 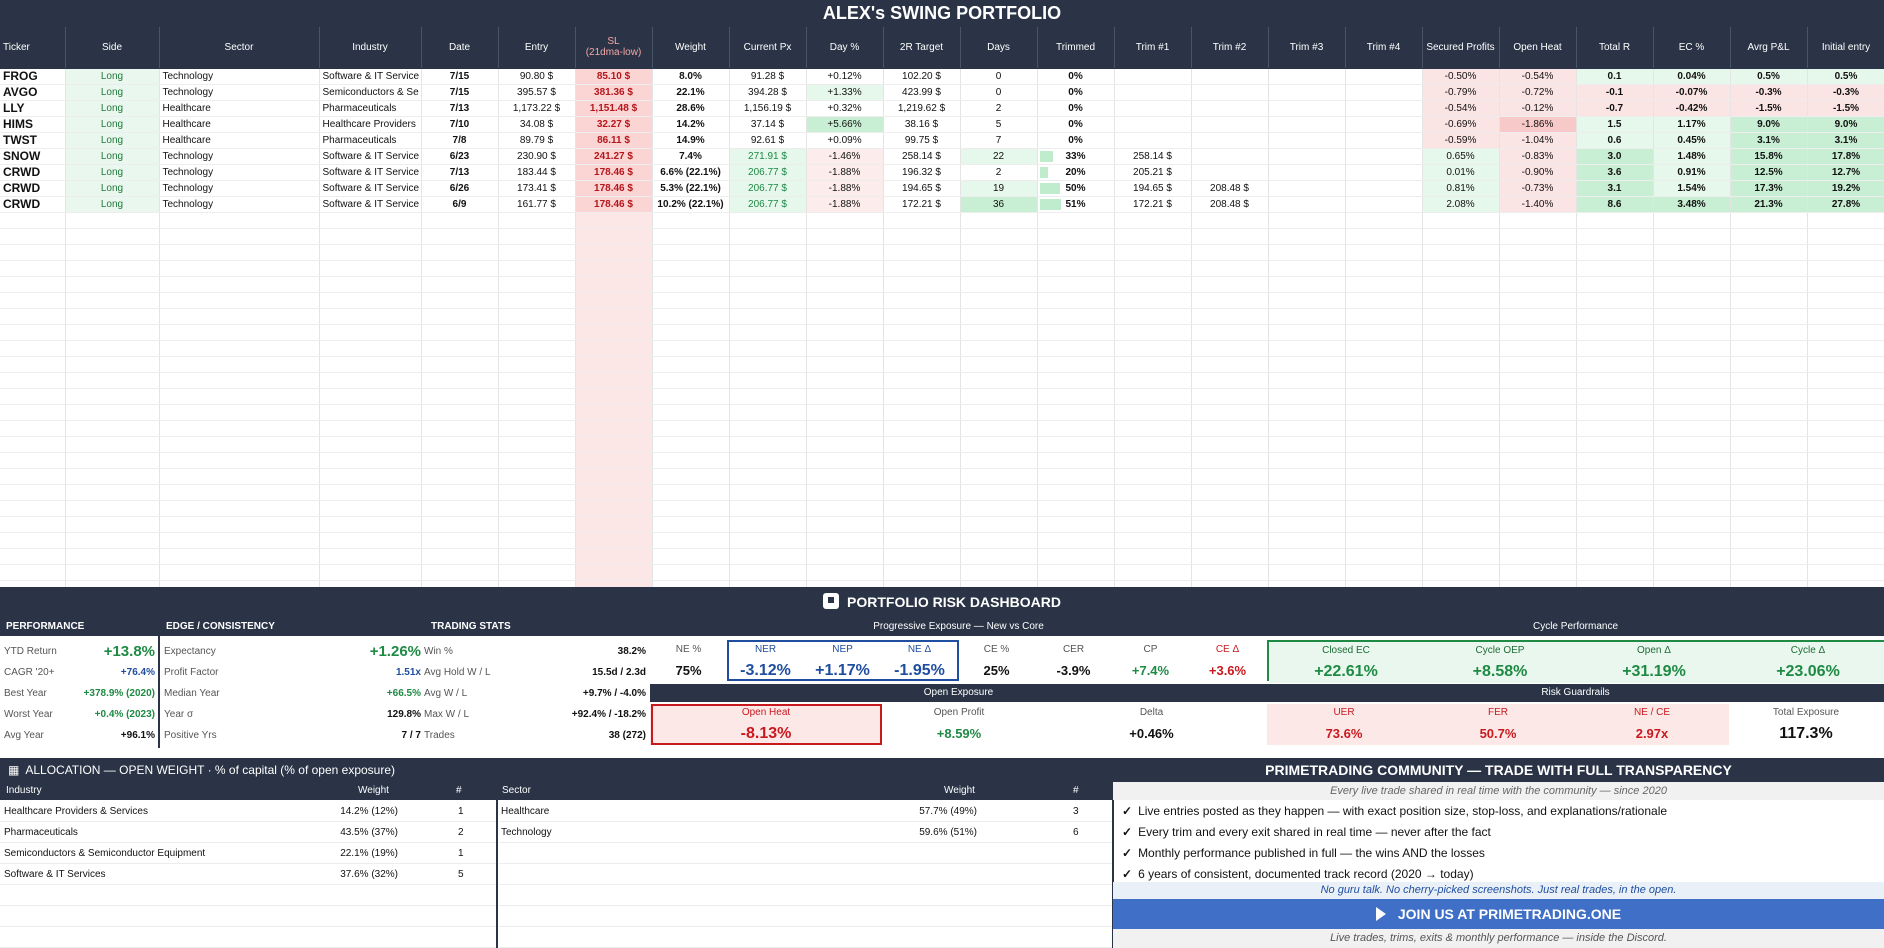 I want to click on cell-avg-pl: 21.3%, so click(x=1769, y=204).